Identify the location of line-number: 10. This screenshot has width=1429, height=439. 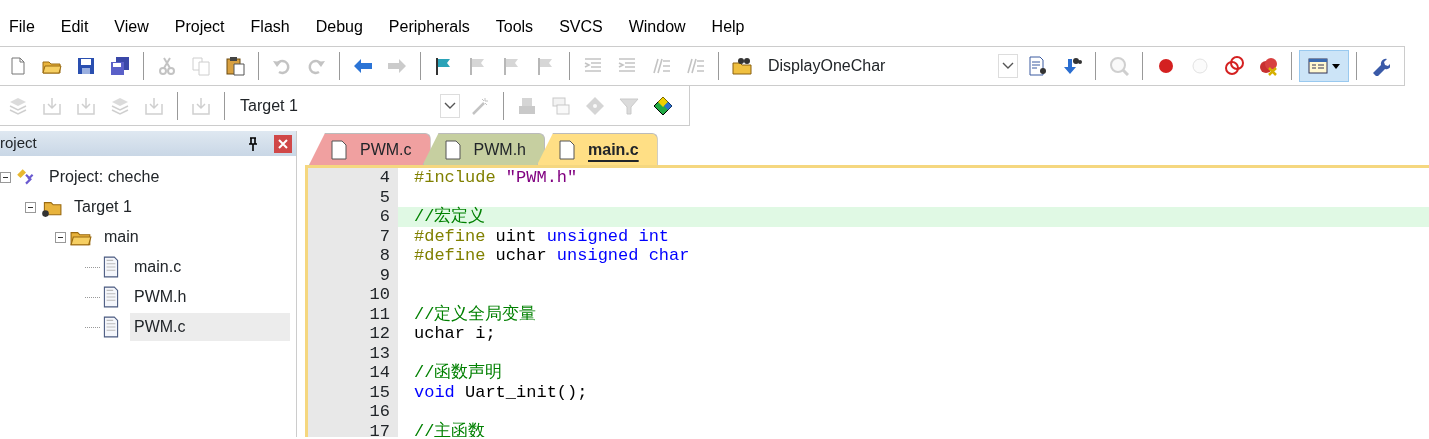
(379, 295).